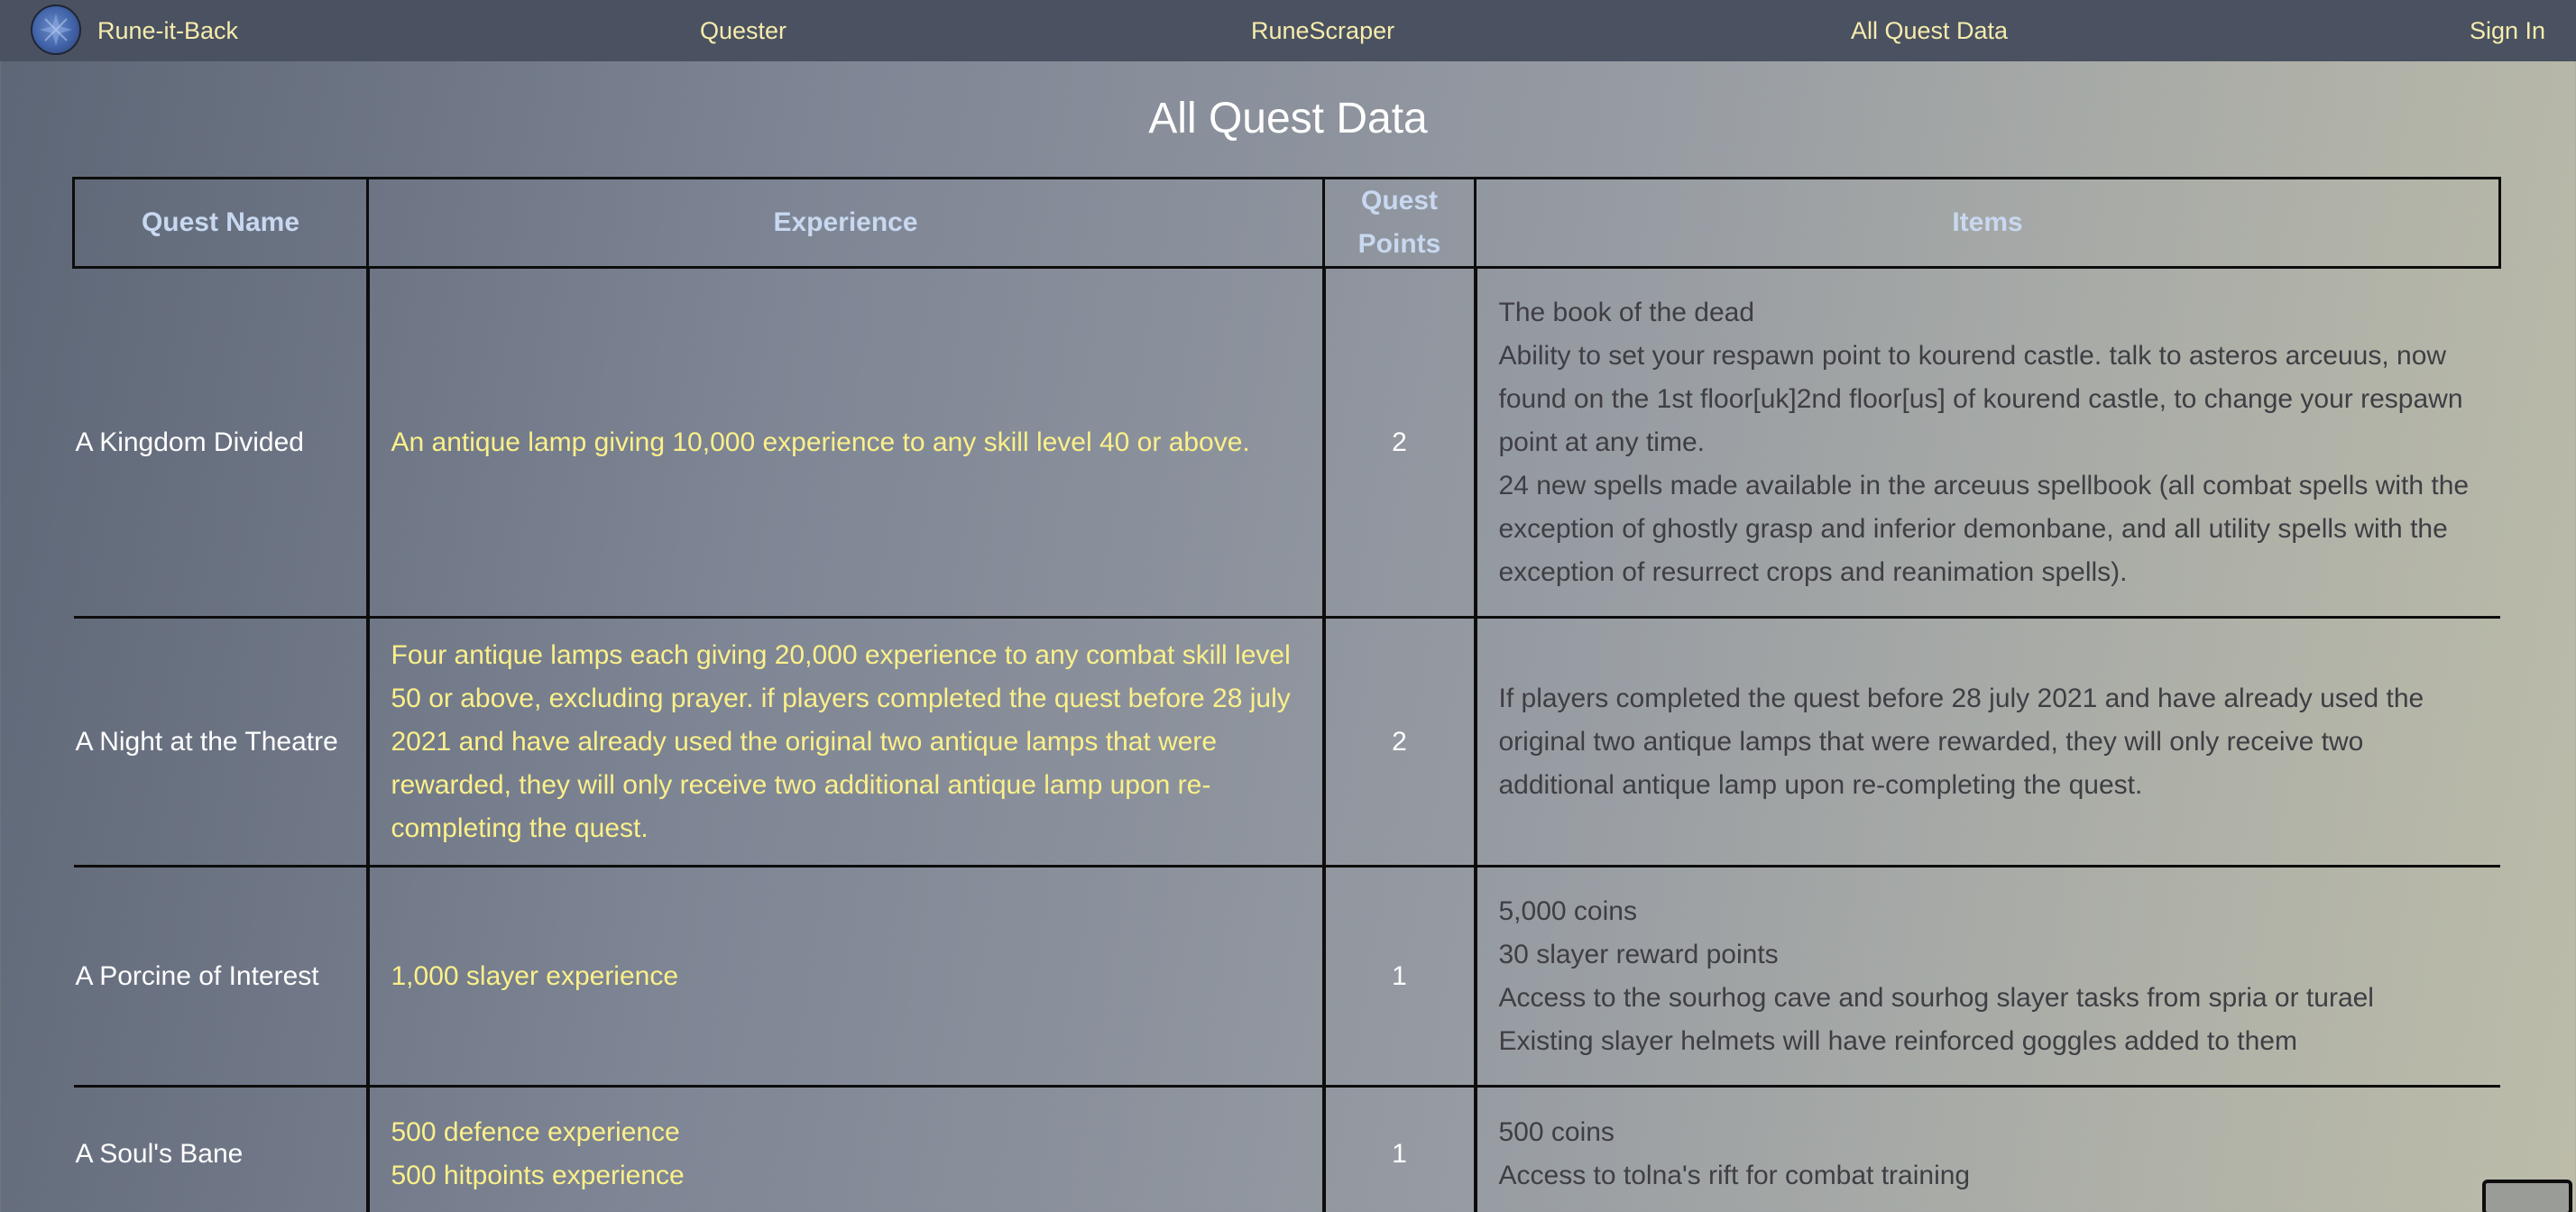  What do you see at coordinates (535, 975) in the screenshot?
I see `experience-line: 1,000 slayer experience` at bounding box center [535, 975].